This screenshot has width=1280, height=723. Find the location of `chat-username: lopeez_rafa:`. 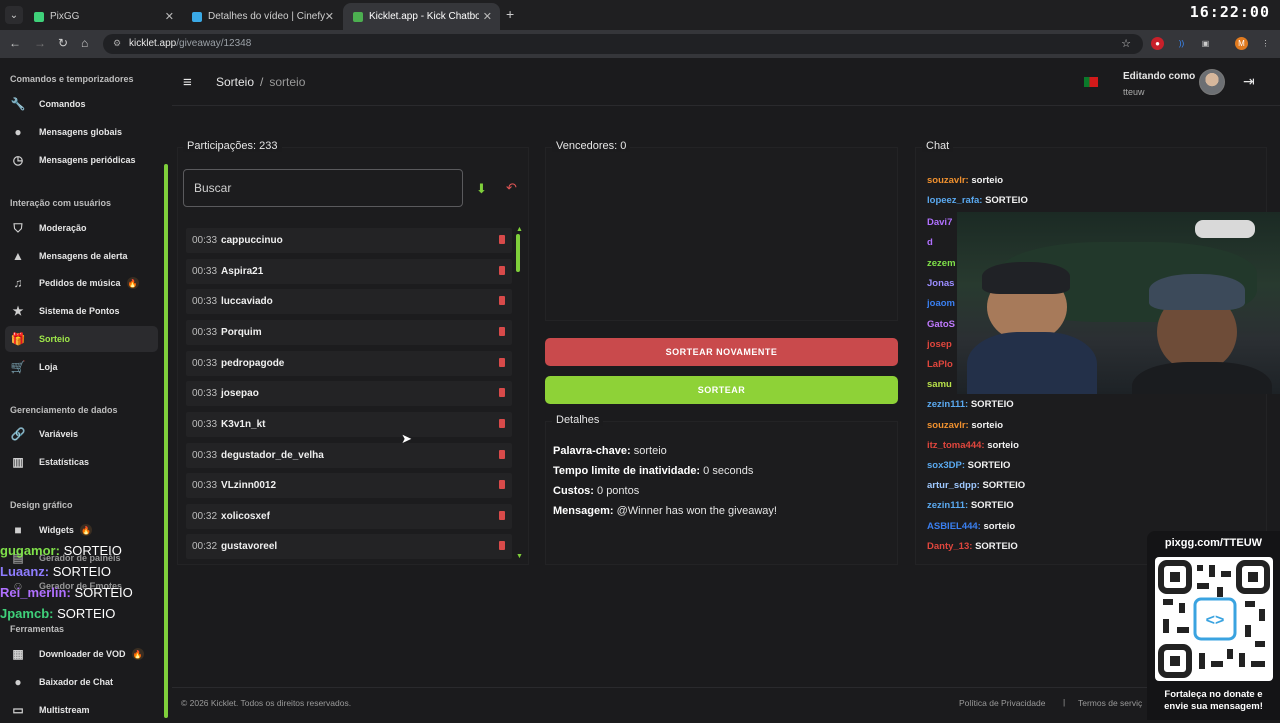

chat-username: lopeez_rafa: is located at coordinates (954, 200).